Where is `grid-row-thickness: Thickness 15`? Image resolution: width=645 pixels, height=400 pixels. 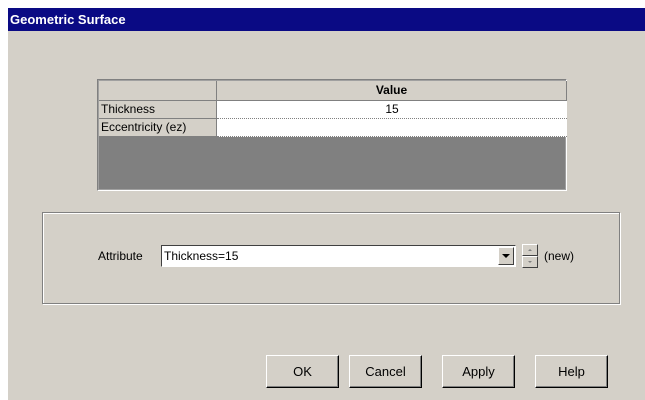
grid-row-thickness: Thickness 15 is located at coordinates (333, 110).